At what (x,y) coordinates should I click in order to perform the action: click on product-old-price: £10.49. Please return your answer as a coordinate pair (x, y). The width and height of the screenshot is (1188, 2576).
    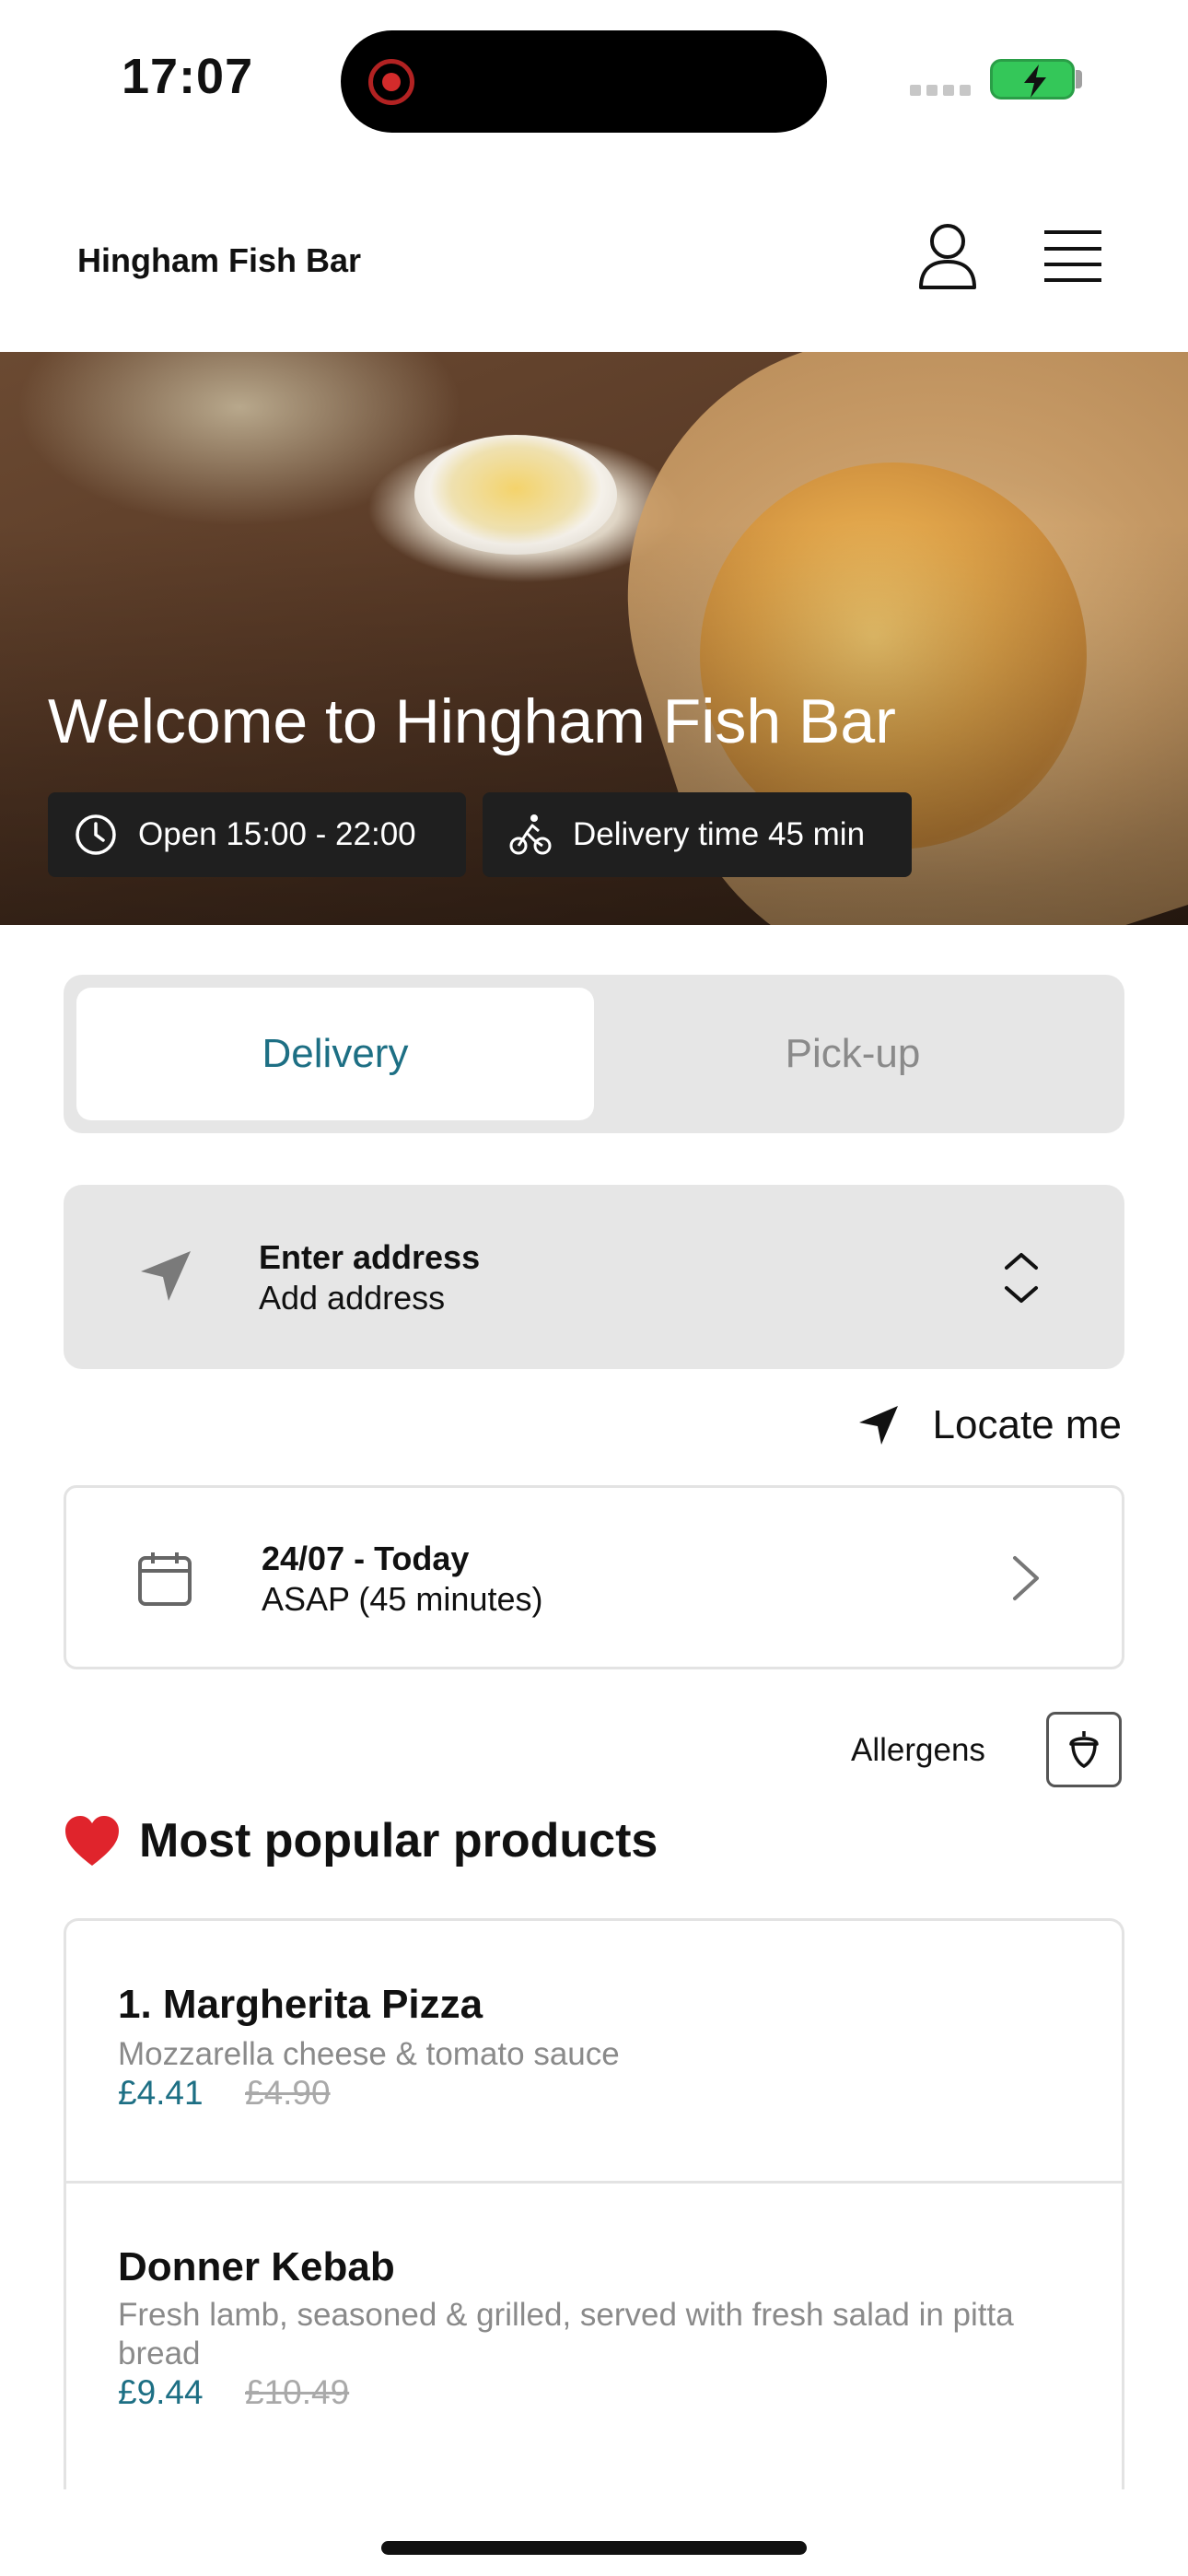
    Looking at the image, I should click on (297, 2392).